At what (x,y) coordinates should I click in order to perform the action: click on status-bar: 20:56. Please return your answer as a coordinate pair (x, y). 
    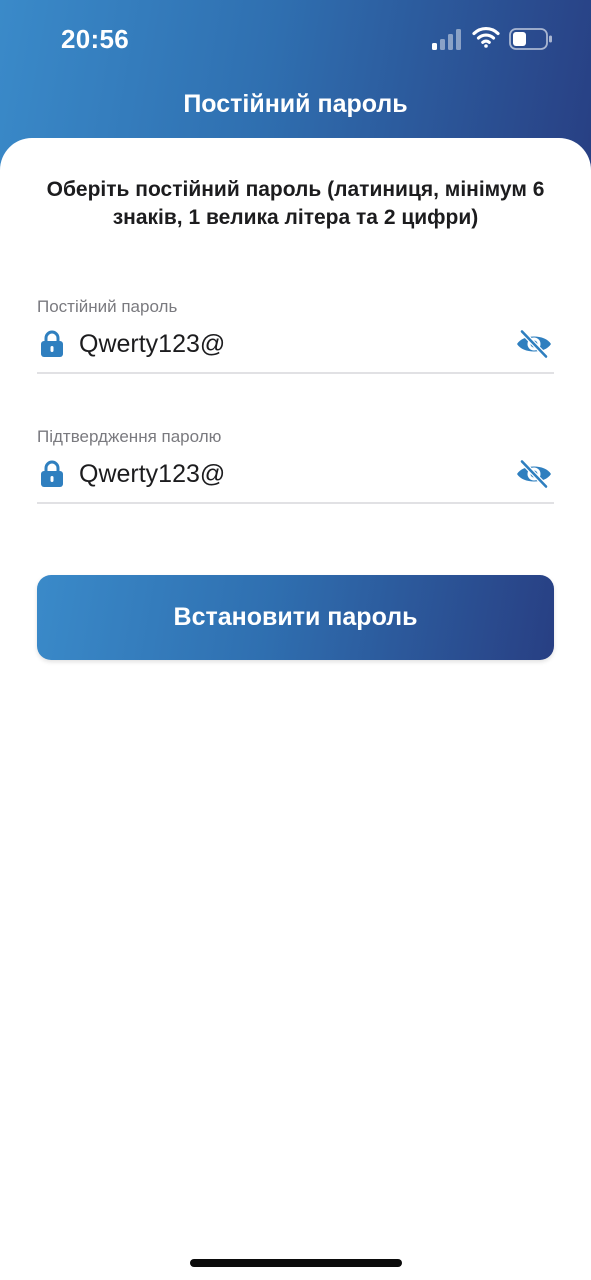
    Looking at the image, I should click on (295, 40).